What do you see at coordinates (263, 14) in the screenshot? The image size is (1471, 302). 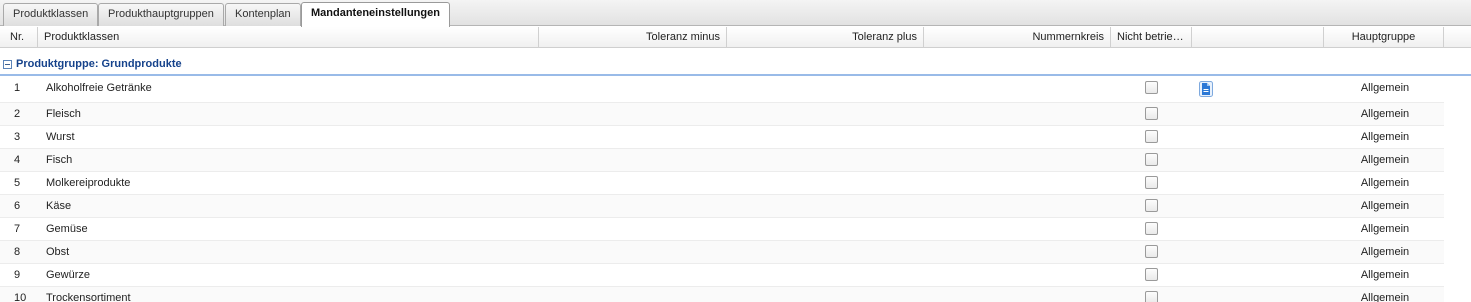 I see `tab-kontenplan: Kontenplan` at bounding box center [263, 14].